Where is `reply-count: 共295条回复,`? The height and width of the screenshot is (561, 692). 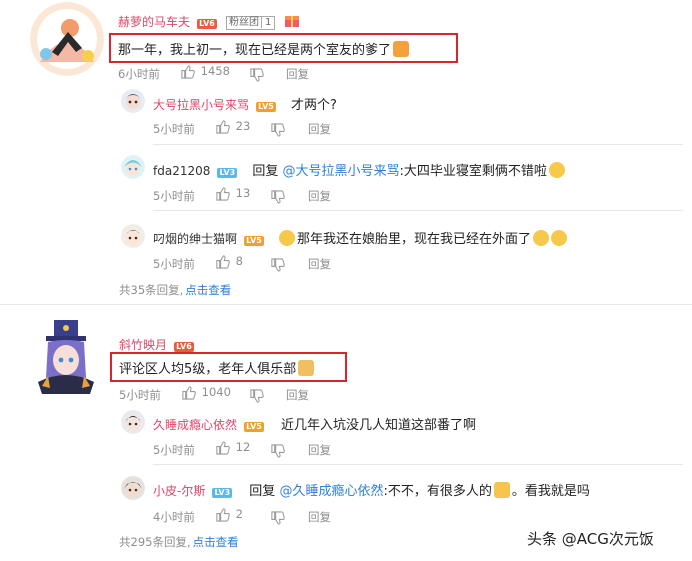
reply-count: 共295条回复, is located at coordinates (155, 542).